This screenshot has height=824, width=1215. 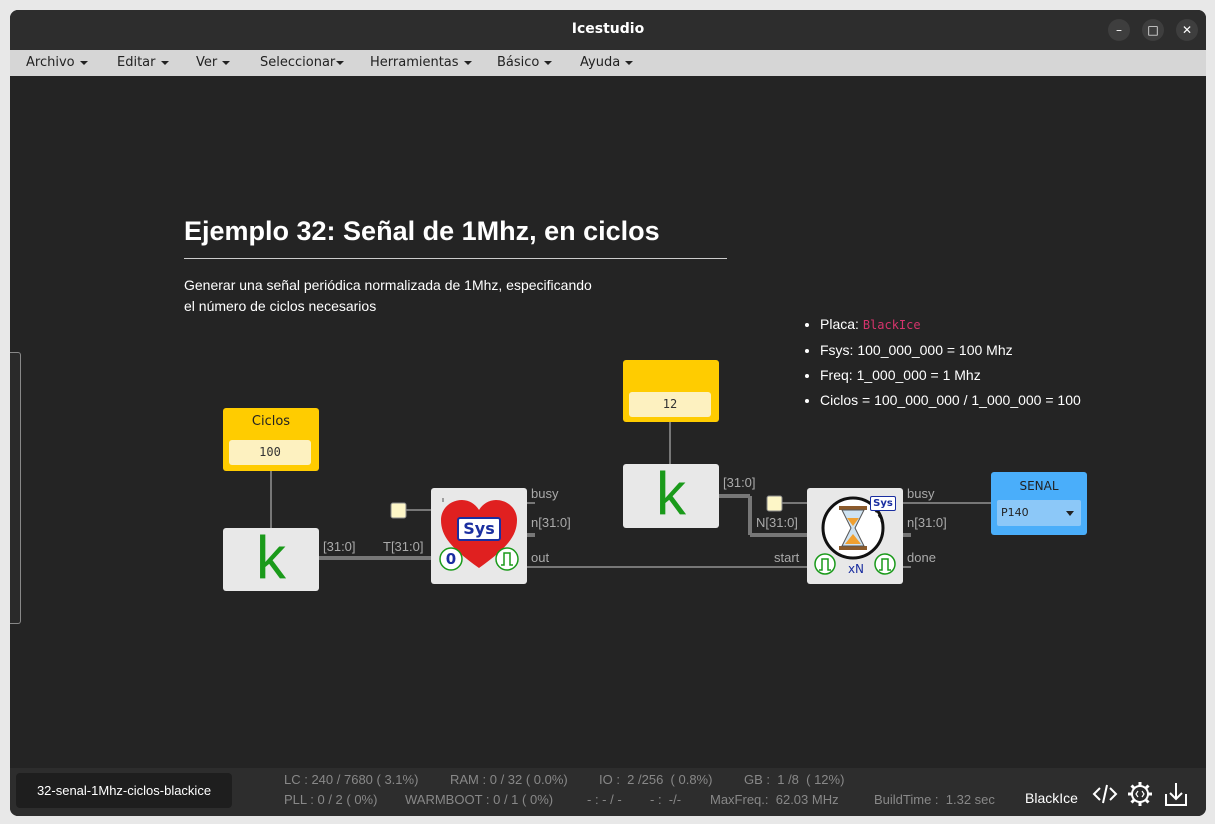 I want to click on zero-label: 0, so click(x=451, y=559).